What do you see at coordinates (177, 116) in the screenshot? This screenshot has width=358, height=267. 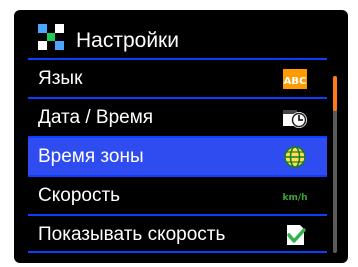 I see `menu-item-date-time: Дата / Время` at bounding box center [177, 116].